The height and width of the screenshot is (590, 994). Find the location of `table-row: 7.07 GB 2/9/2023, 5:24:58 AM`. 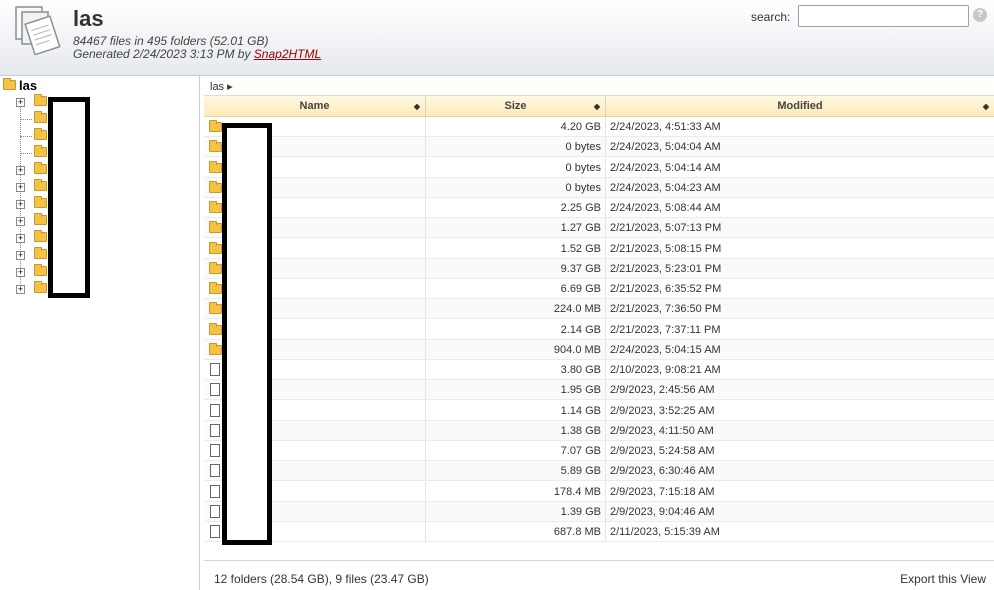

table-row: 7.07 GB 2/9/2023, 5:24:58 AM is located at coordinates (599, 451).